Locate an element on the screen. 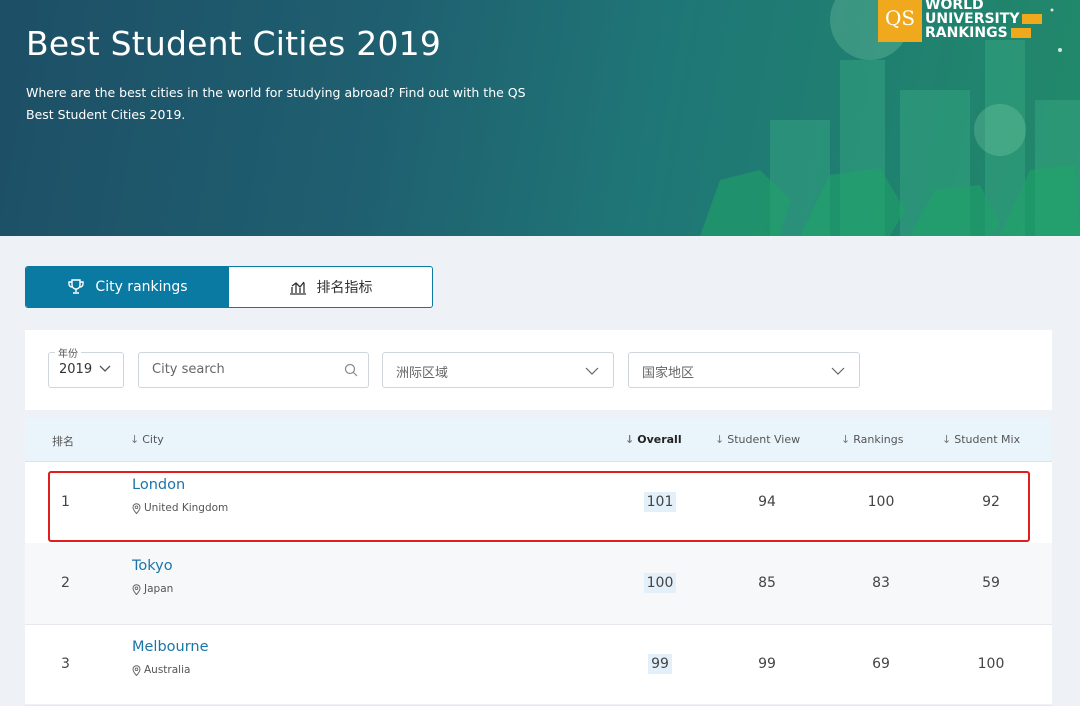  country-label: 国家地区 is located at coordinates (668, 373).